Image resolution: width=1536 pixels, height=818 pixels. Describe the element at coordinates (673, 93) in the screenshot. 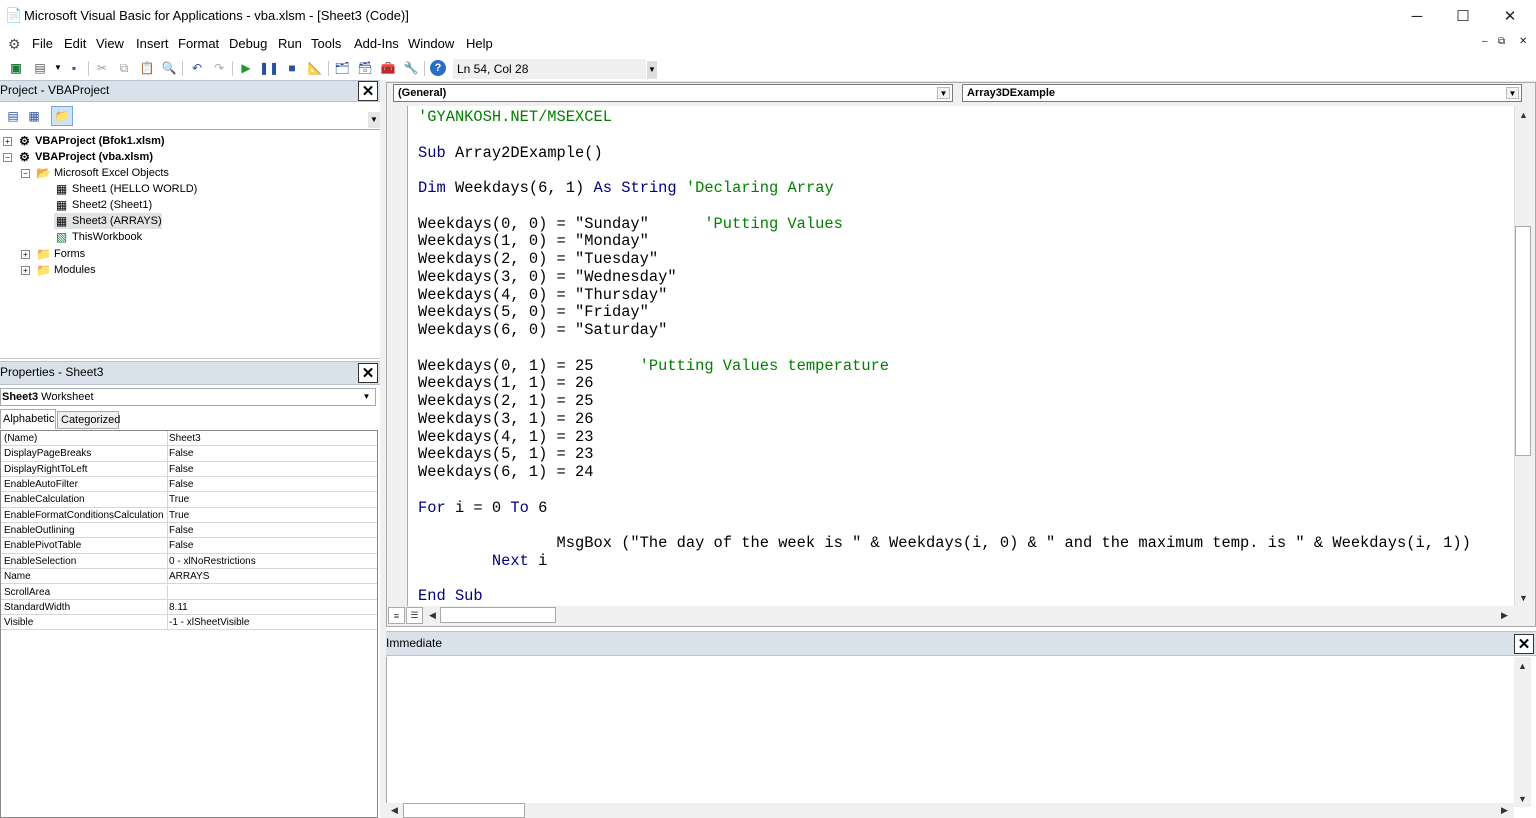

I see `object-combo: (General) ▼` at that location.